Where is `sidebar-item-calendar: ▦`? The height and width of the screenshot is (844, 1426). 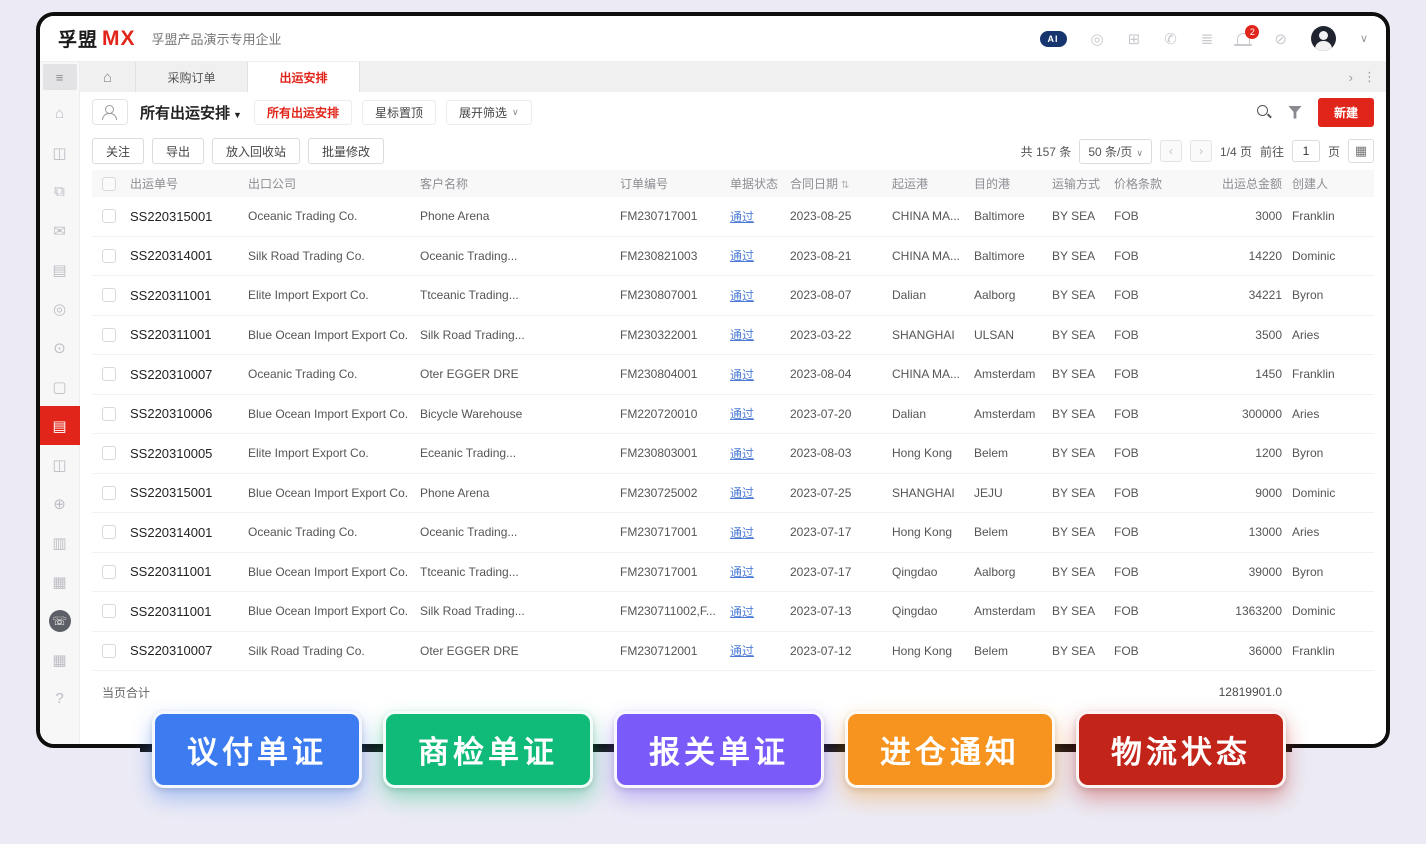 sidebar-item-calendar: ▦ is located at coordinates (60, 659).